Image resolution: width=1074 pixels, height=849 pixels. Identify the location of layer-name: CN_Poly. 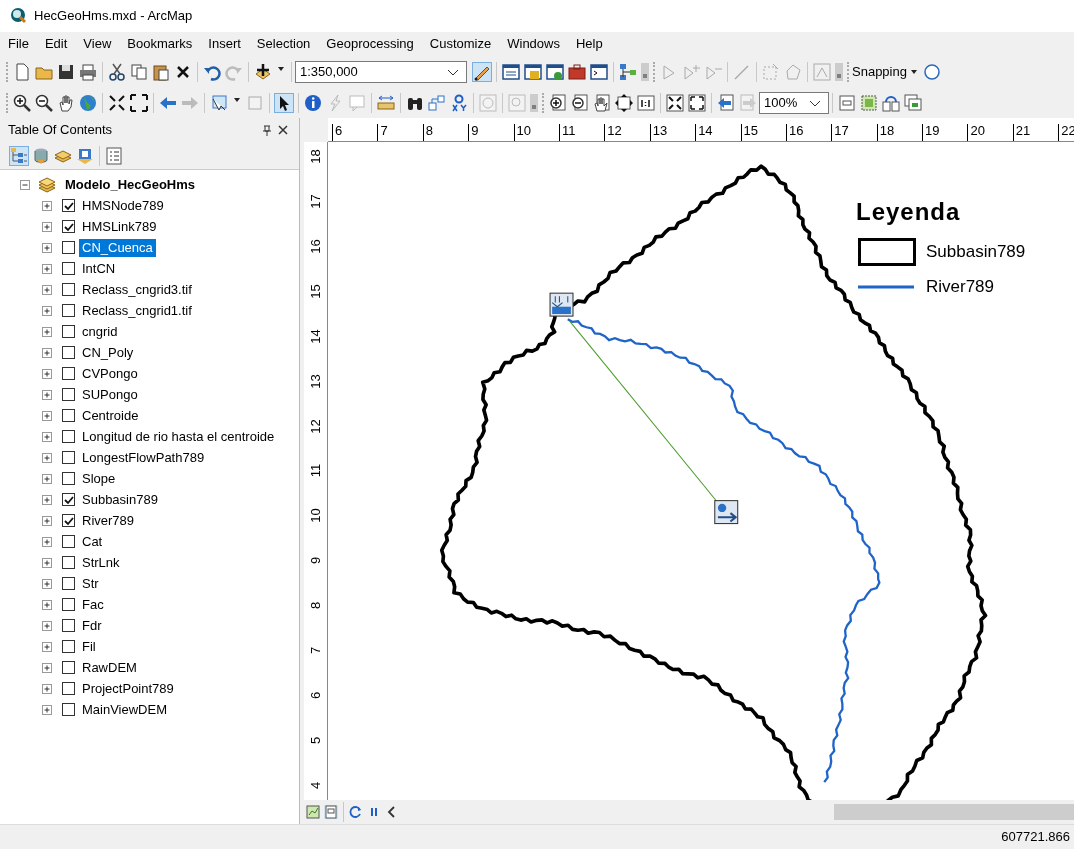
(108, 352).